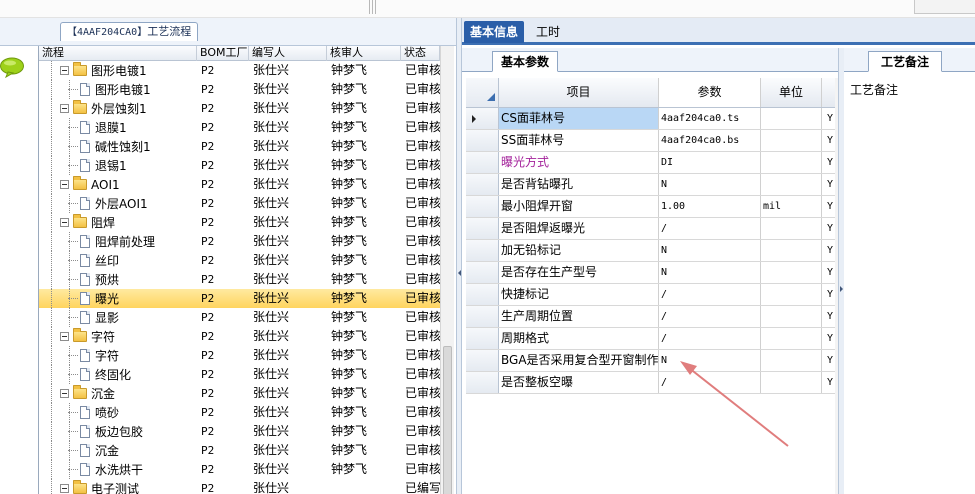 This screenshot has height=494, width=975. What do you see at coordinates (652, 119) in the screenshot?
I see `param-row: CS面菲林号 4aaf204ca0.ts Y` at bounding box center [652, 119].